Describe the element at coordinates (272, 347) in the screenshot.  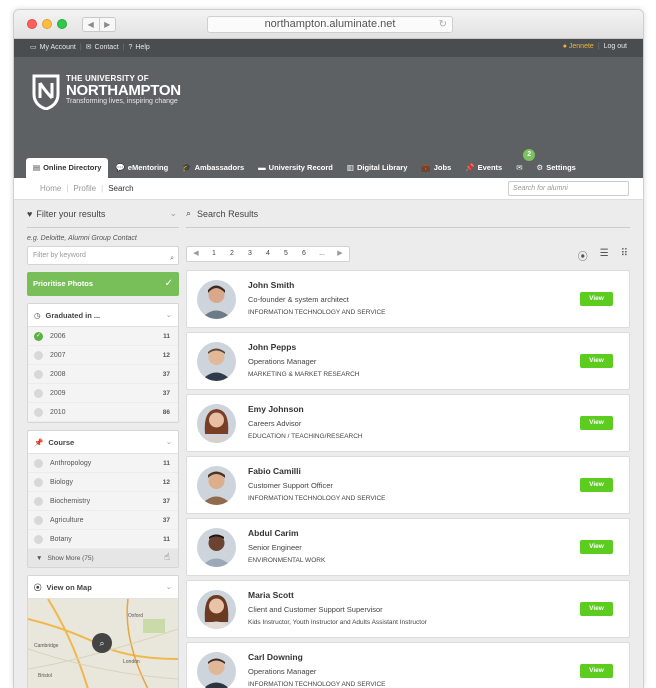
I see `person-name: John Pepps` at that location.